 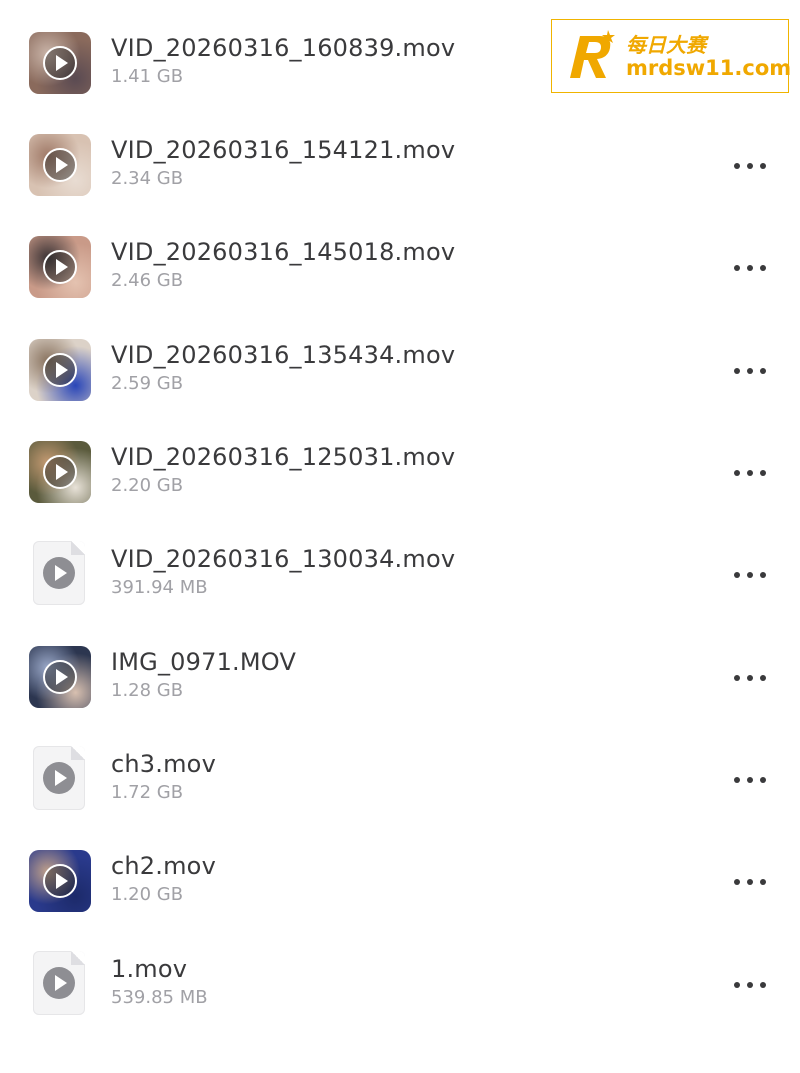 I want to click on file-size: 2.59 GB, so click(x=147, y=383).